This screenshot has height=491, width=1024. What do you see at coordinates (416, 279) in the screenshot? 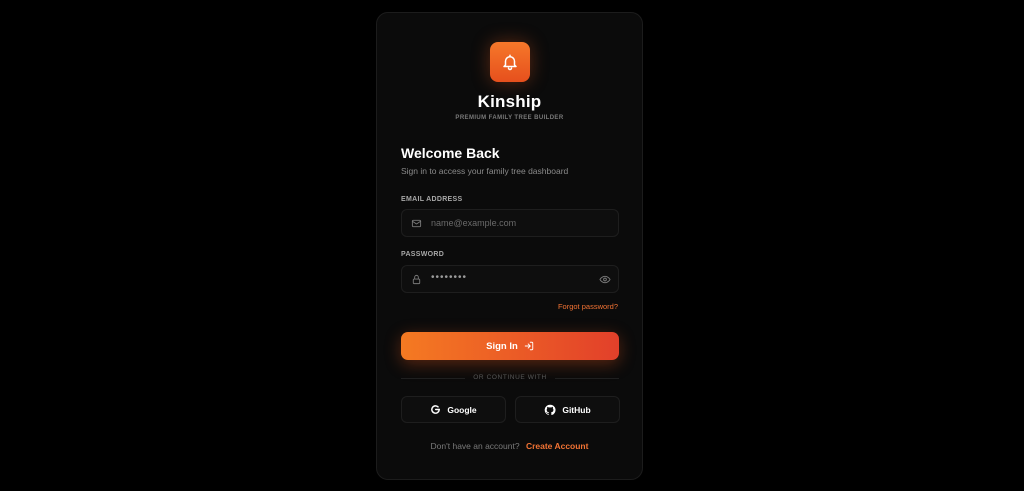
I see `lock-icon` at bounding box center [416, 279].